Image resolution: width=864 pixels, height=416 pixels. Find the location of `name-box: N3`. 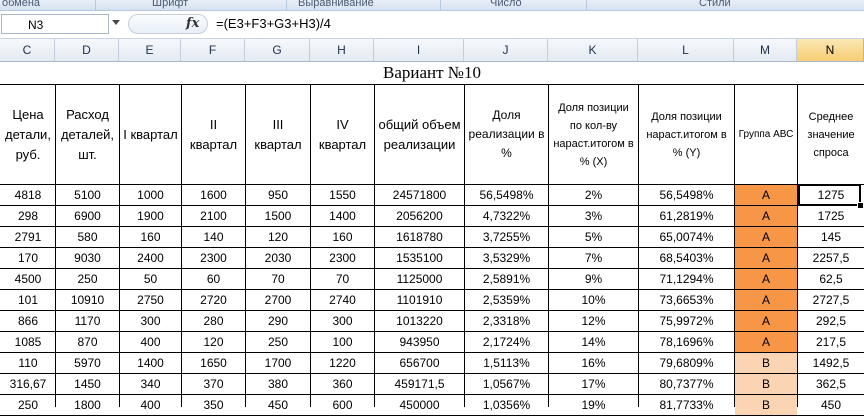

name-box: N3 is located at coordinates (55, 24).